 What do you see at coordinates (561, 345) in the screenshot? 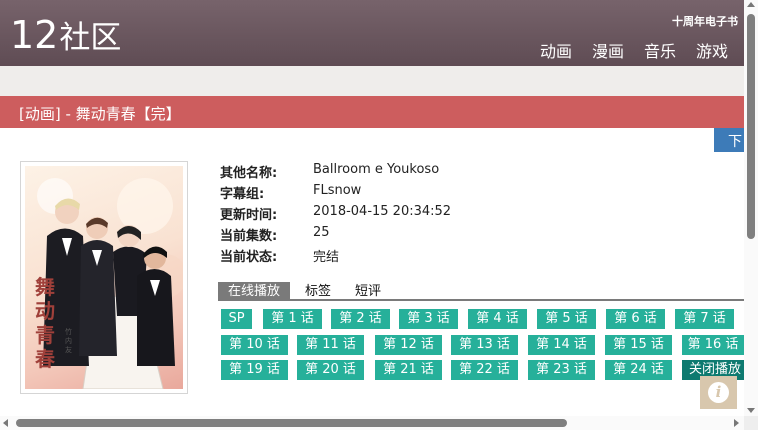
I see `episode-button: 第 14 话` at bounding box center [561, 345].